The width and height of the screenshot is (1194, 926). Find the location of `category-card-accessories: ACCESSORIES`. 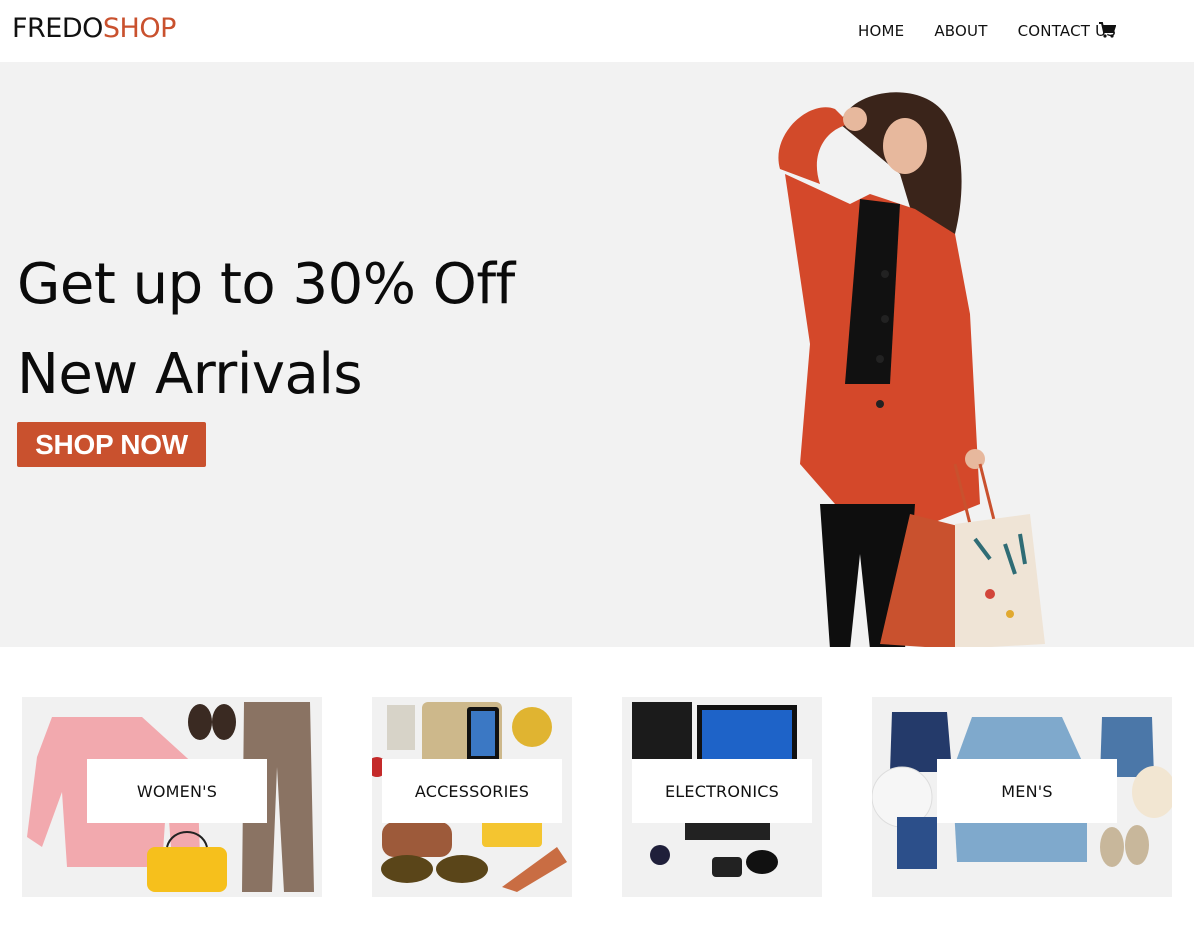

category-card-accessories: ACCESSORIES is located at coordinates (472, 797).